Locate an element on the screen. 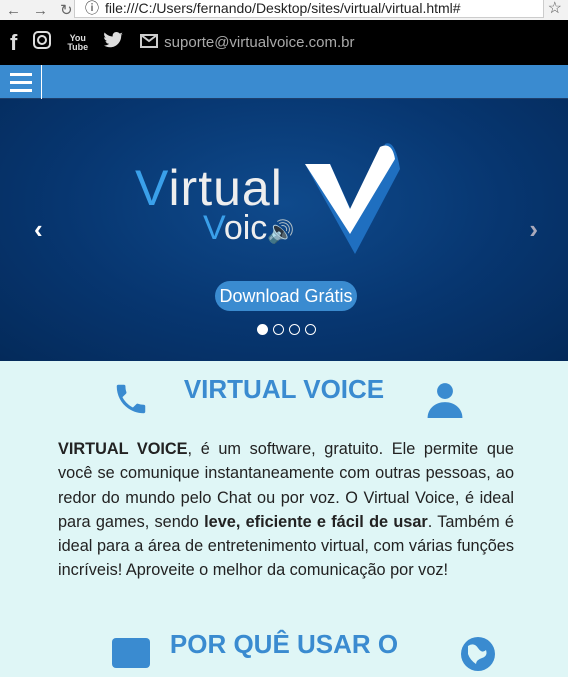 This screenshot has height=677, width=568. virtual-voice-logo: Virtual Voic🔊 is located at coordinates (270, 199).